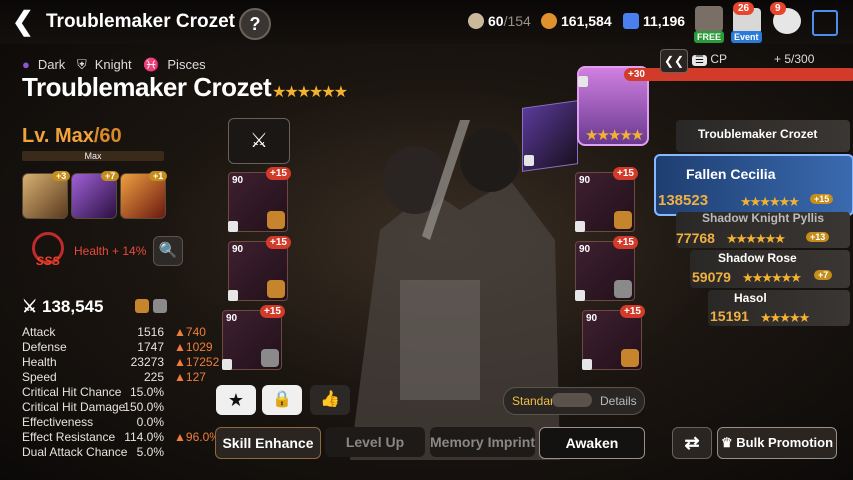 The height and width of the screenshot is (480, 853). Describe the element at coordinates (30, 306) in the screenshot. I see `swords-icon: ⚔` at that location.